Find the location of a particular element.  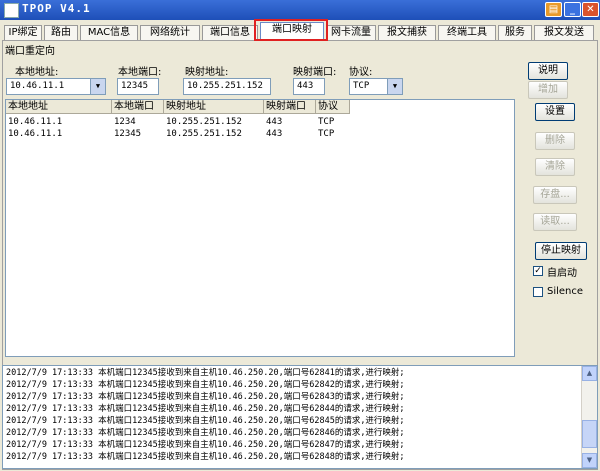

col-local-address: 本地地址 is located at coordinates (59, 107).